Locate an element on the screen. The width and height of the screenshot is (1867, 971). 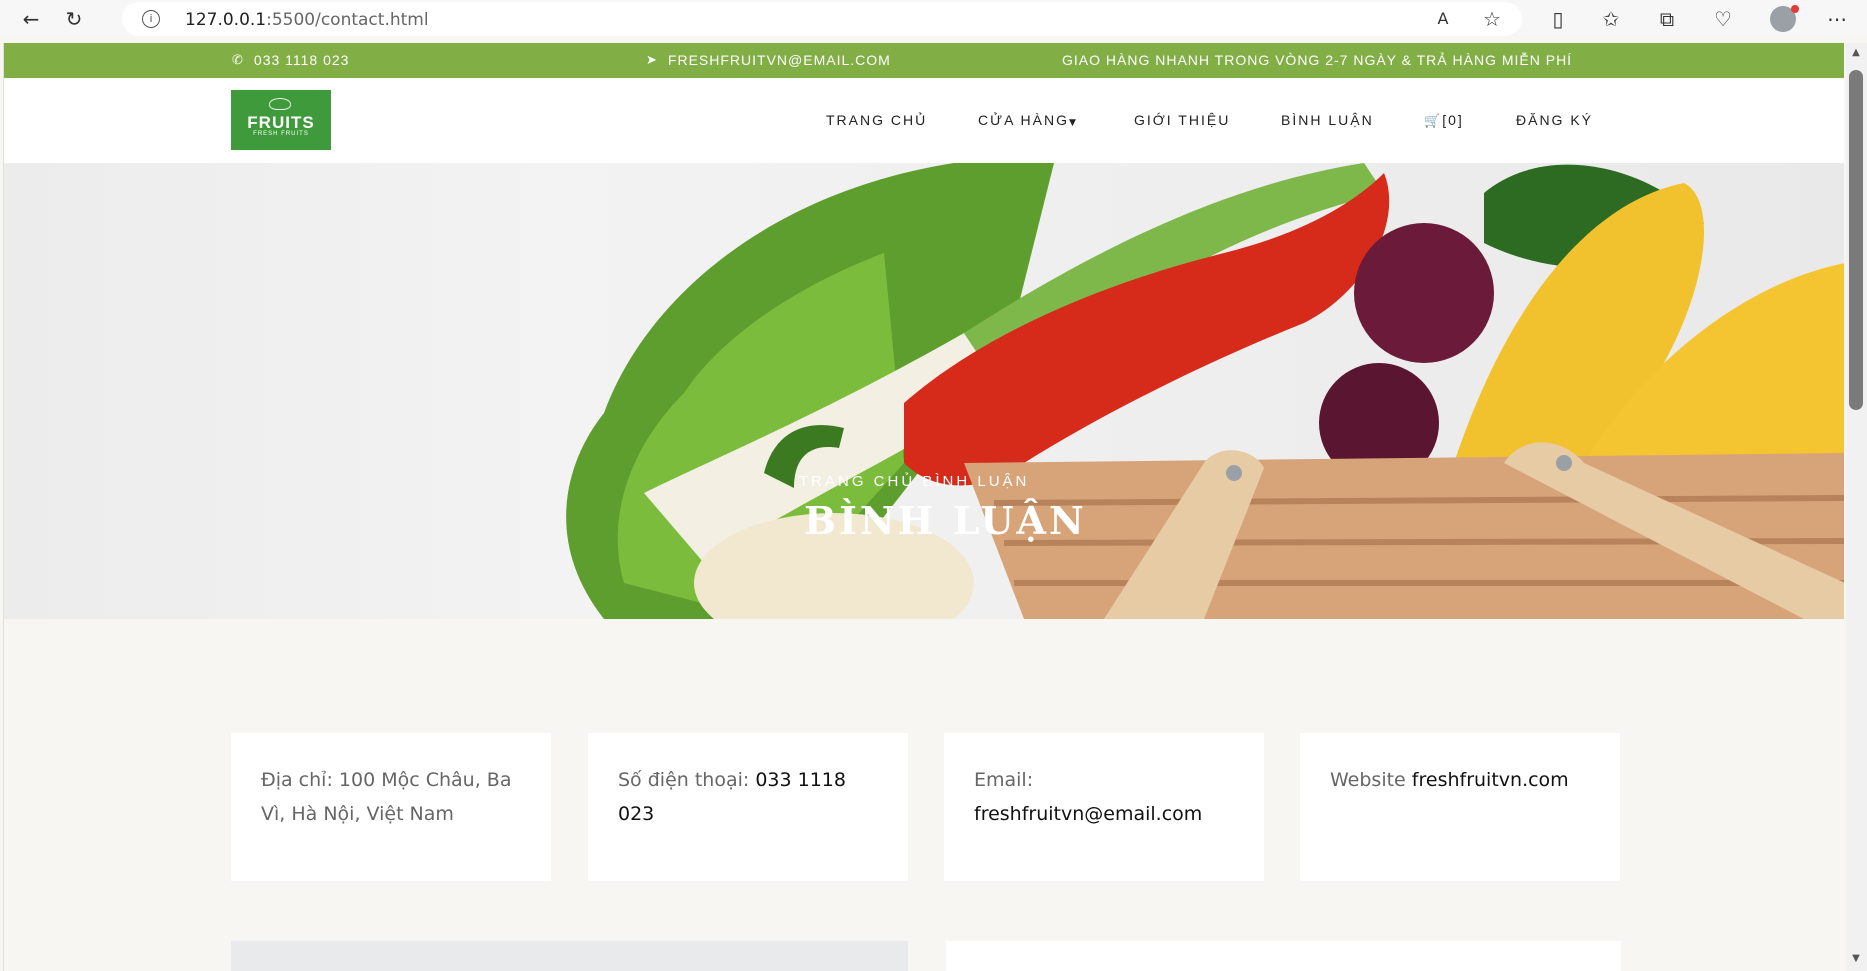
dropdown-caret-icon: ▼ is located at coordinates (1073, 123).